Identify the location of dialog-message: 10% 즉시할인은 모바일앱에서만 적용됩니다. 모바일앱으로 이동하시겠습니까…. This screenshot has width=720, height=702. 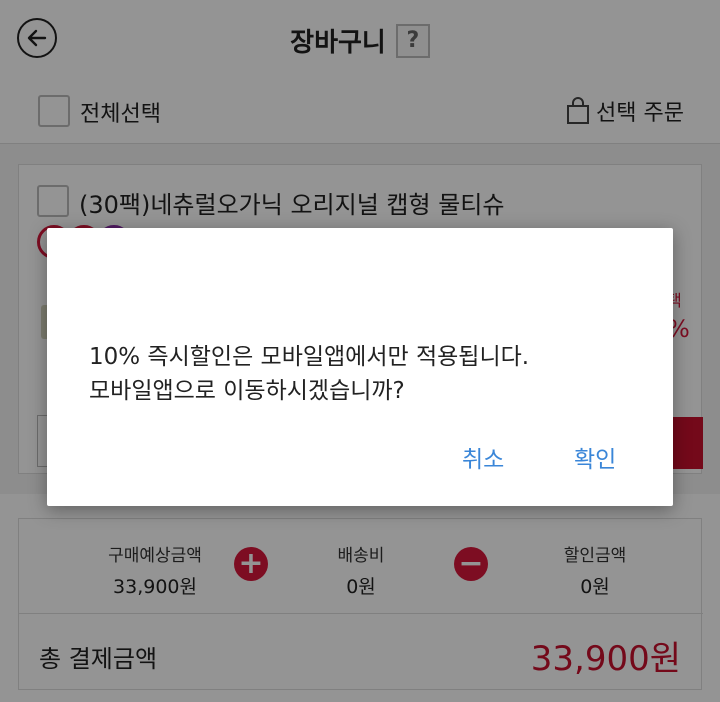
(369, 374).